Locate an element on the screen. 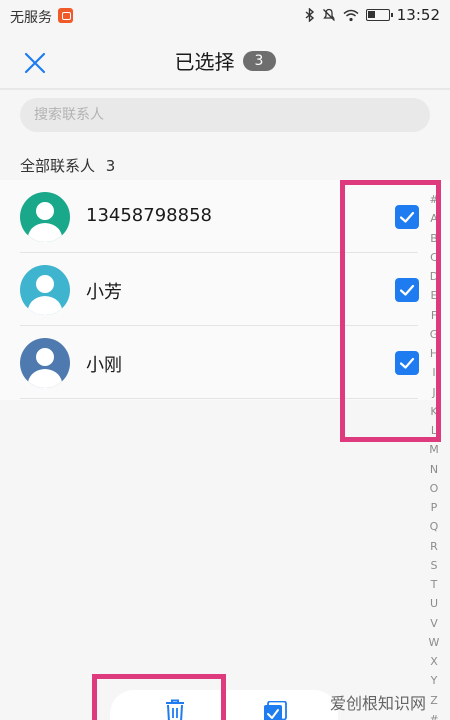  select-all-icon is located at coordinates (275, 710).